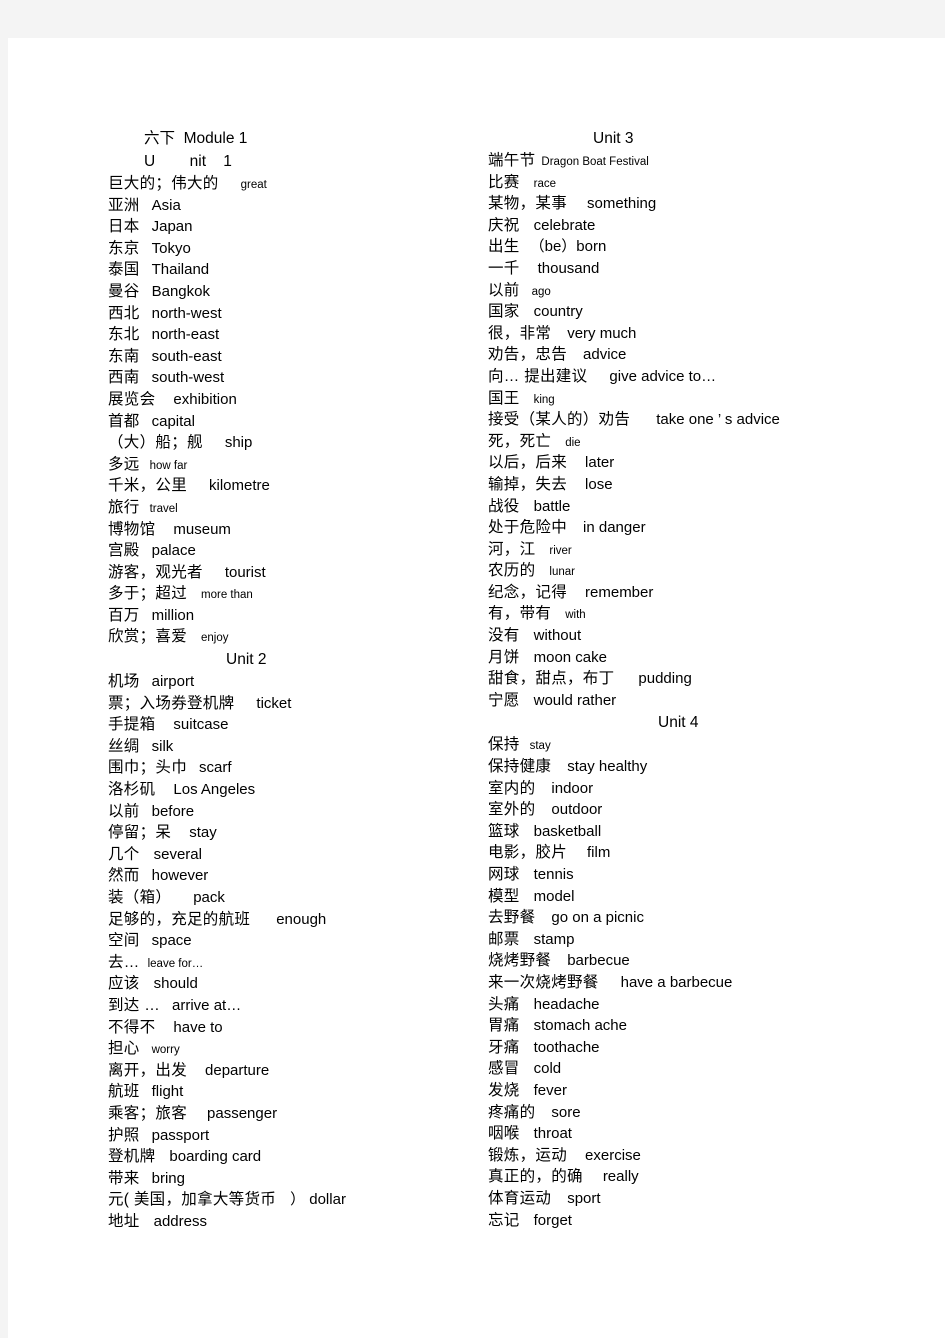 This screenshot has width=945, height=1338. I want to click on vocabulary-row: 河，江 river, so click(688, 550).